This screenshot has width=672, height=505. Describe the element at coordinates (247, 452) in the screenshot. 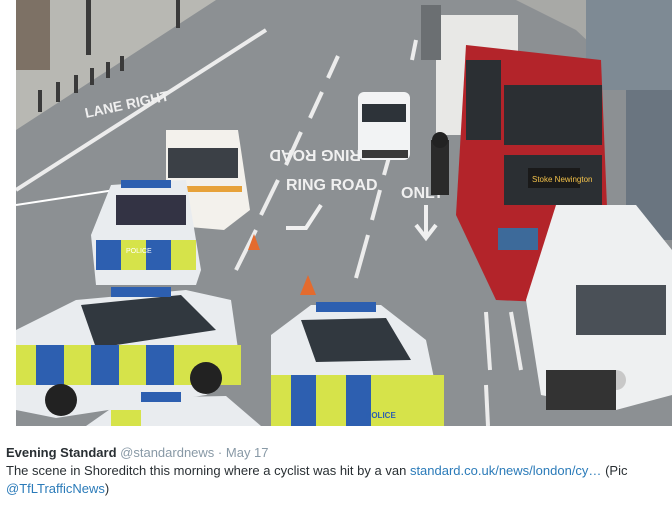

I see `tweet-date: May 17` at that location.